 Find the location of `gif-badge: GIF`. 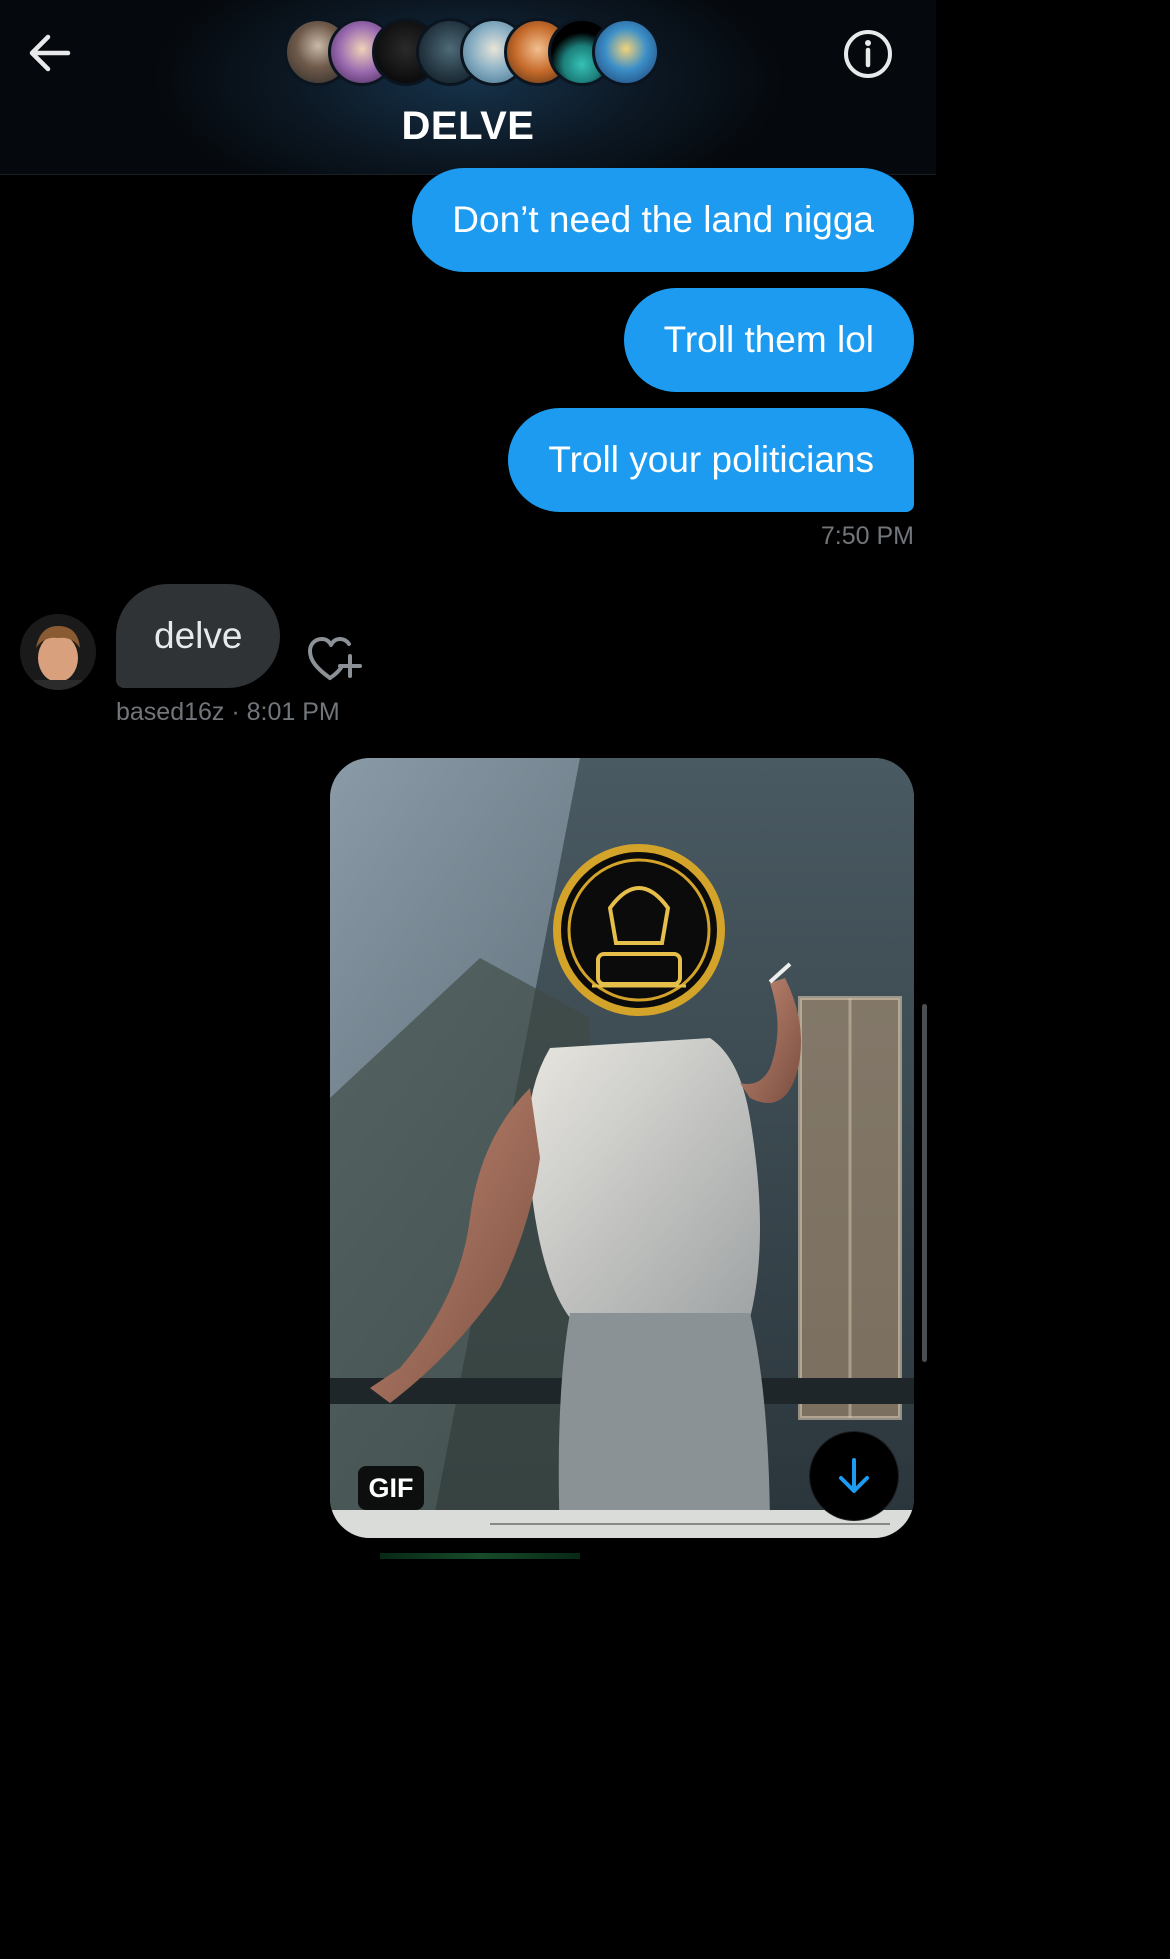

gif-badge: GIF is located at coordinates (391, 1488).